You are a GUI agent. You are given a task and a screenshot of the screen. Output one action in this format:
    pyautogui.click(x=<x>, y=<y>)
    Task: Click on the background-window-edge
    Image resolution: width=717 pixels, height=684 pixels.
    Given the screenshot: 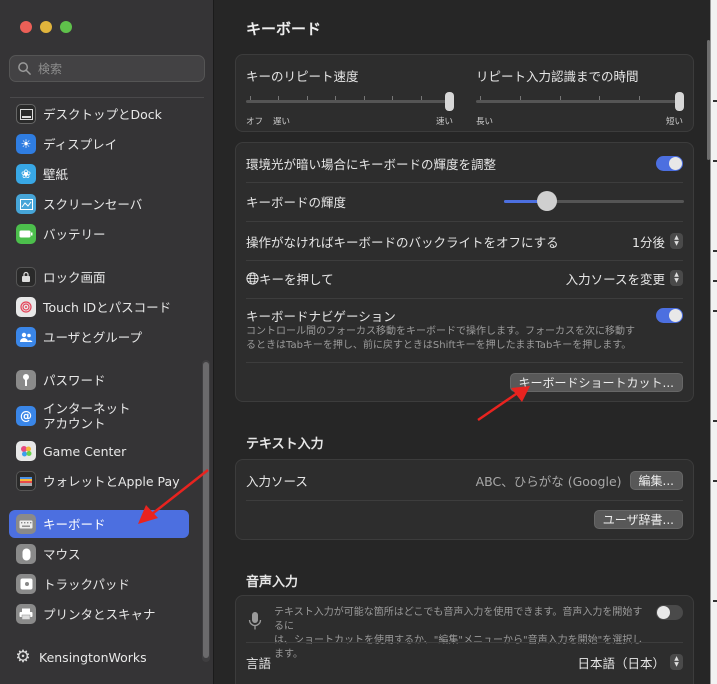 What is the action you would take?
    pyautogui.click(x=713, y=342)
    